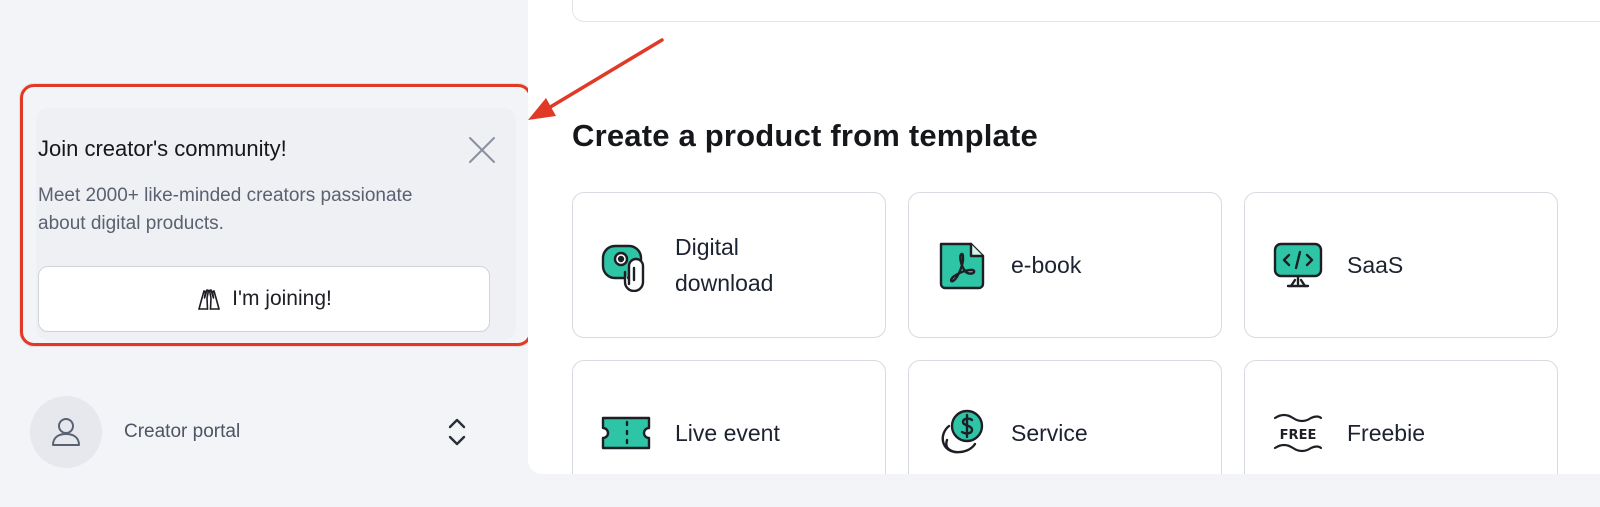 The image size is (1600, 507). Describe the element at coordinates (182, 431) in the screenshot. I see `portal-label: Creator portal` at that location.